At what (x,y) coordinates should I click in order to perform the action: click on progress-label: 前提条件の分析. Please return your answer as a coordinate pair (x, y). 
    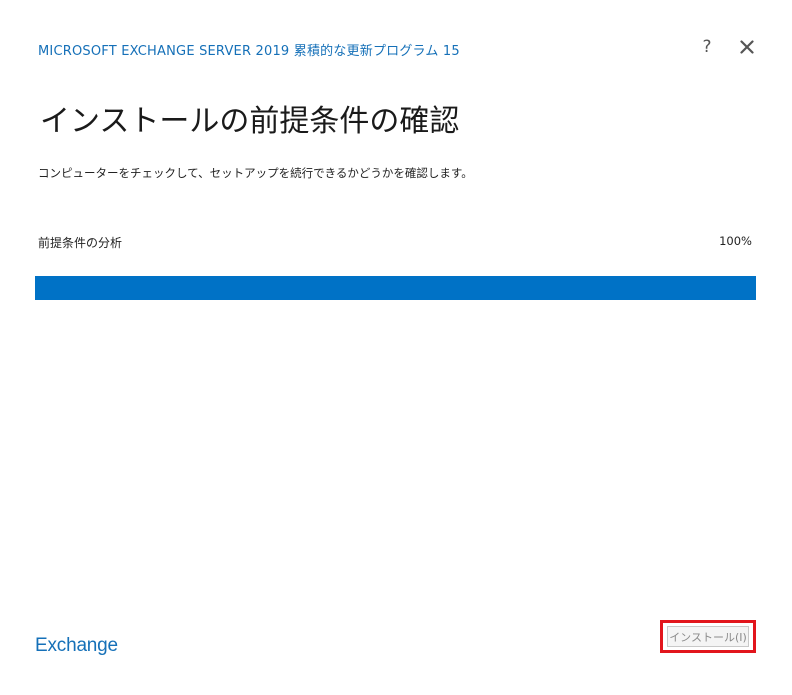
    Looking at the image, I should click on (80, 243).